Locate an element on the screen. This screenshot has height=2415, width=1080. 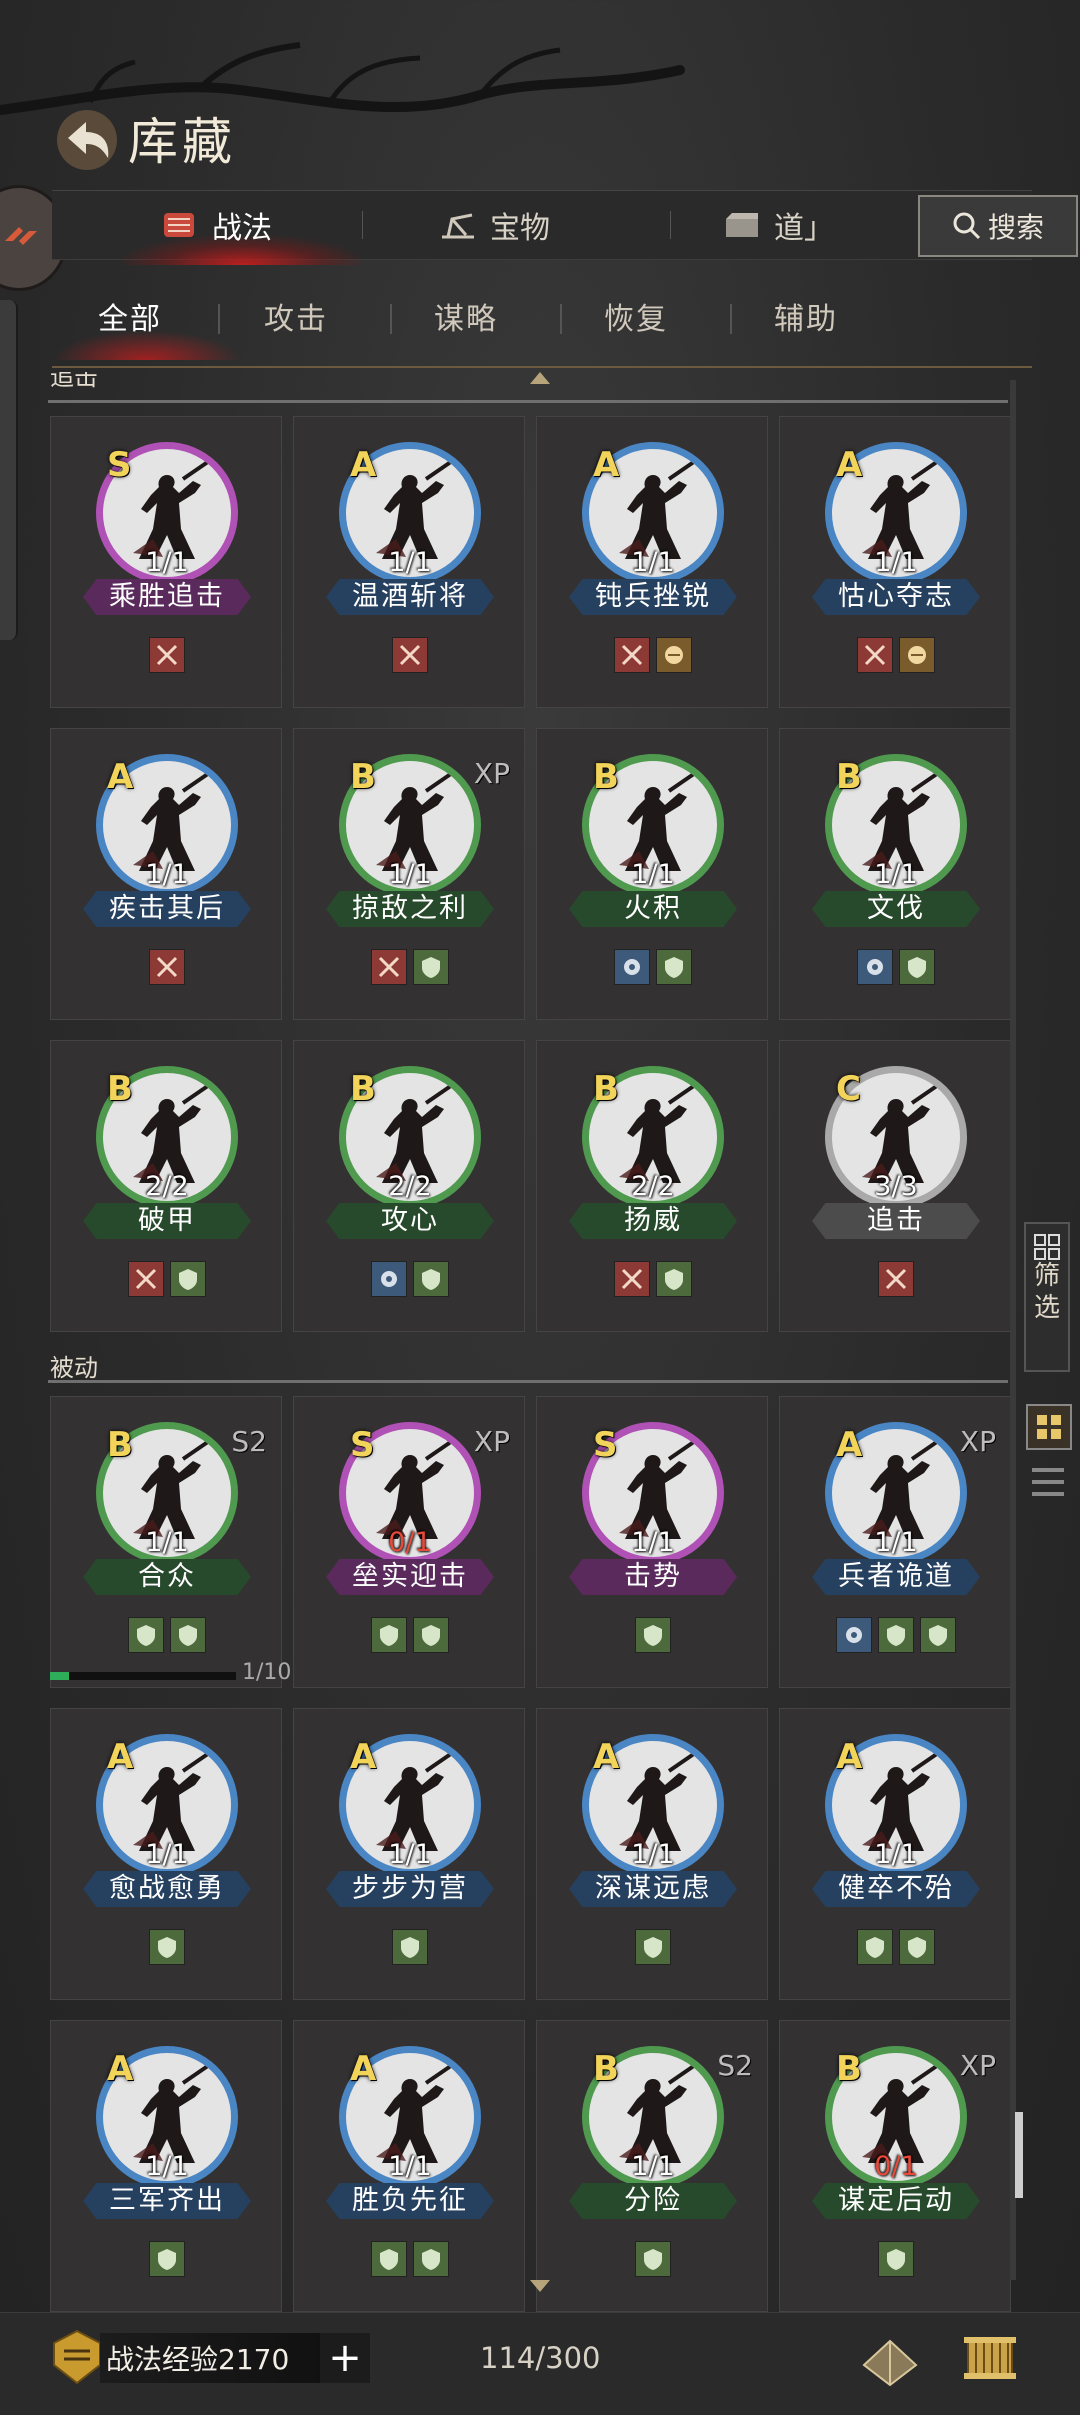
skill-card: B 2/2 破甲 is located at coordinates (166, 1186).